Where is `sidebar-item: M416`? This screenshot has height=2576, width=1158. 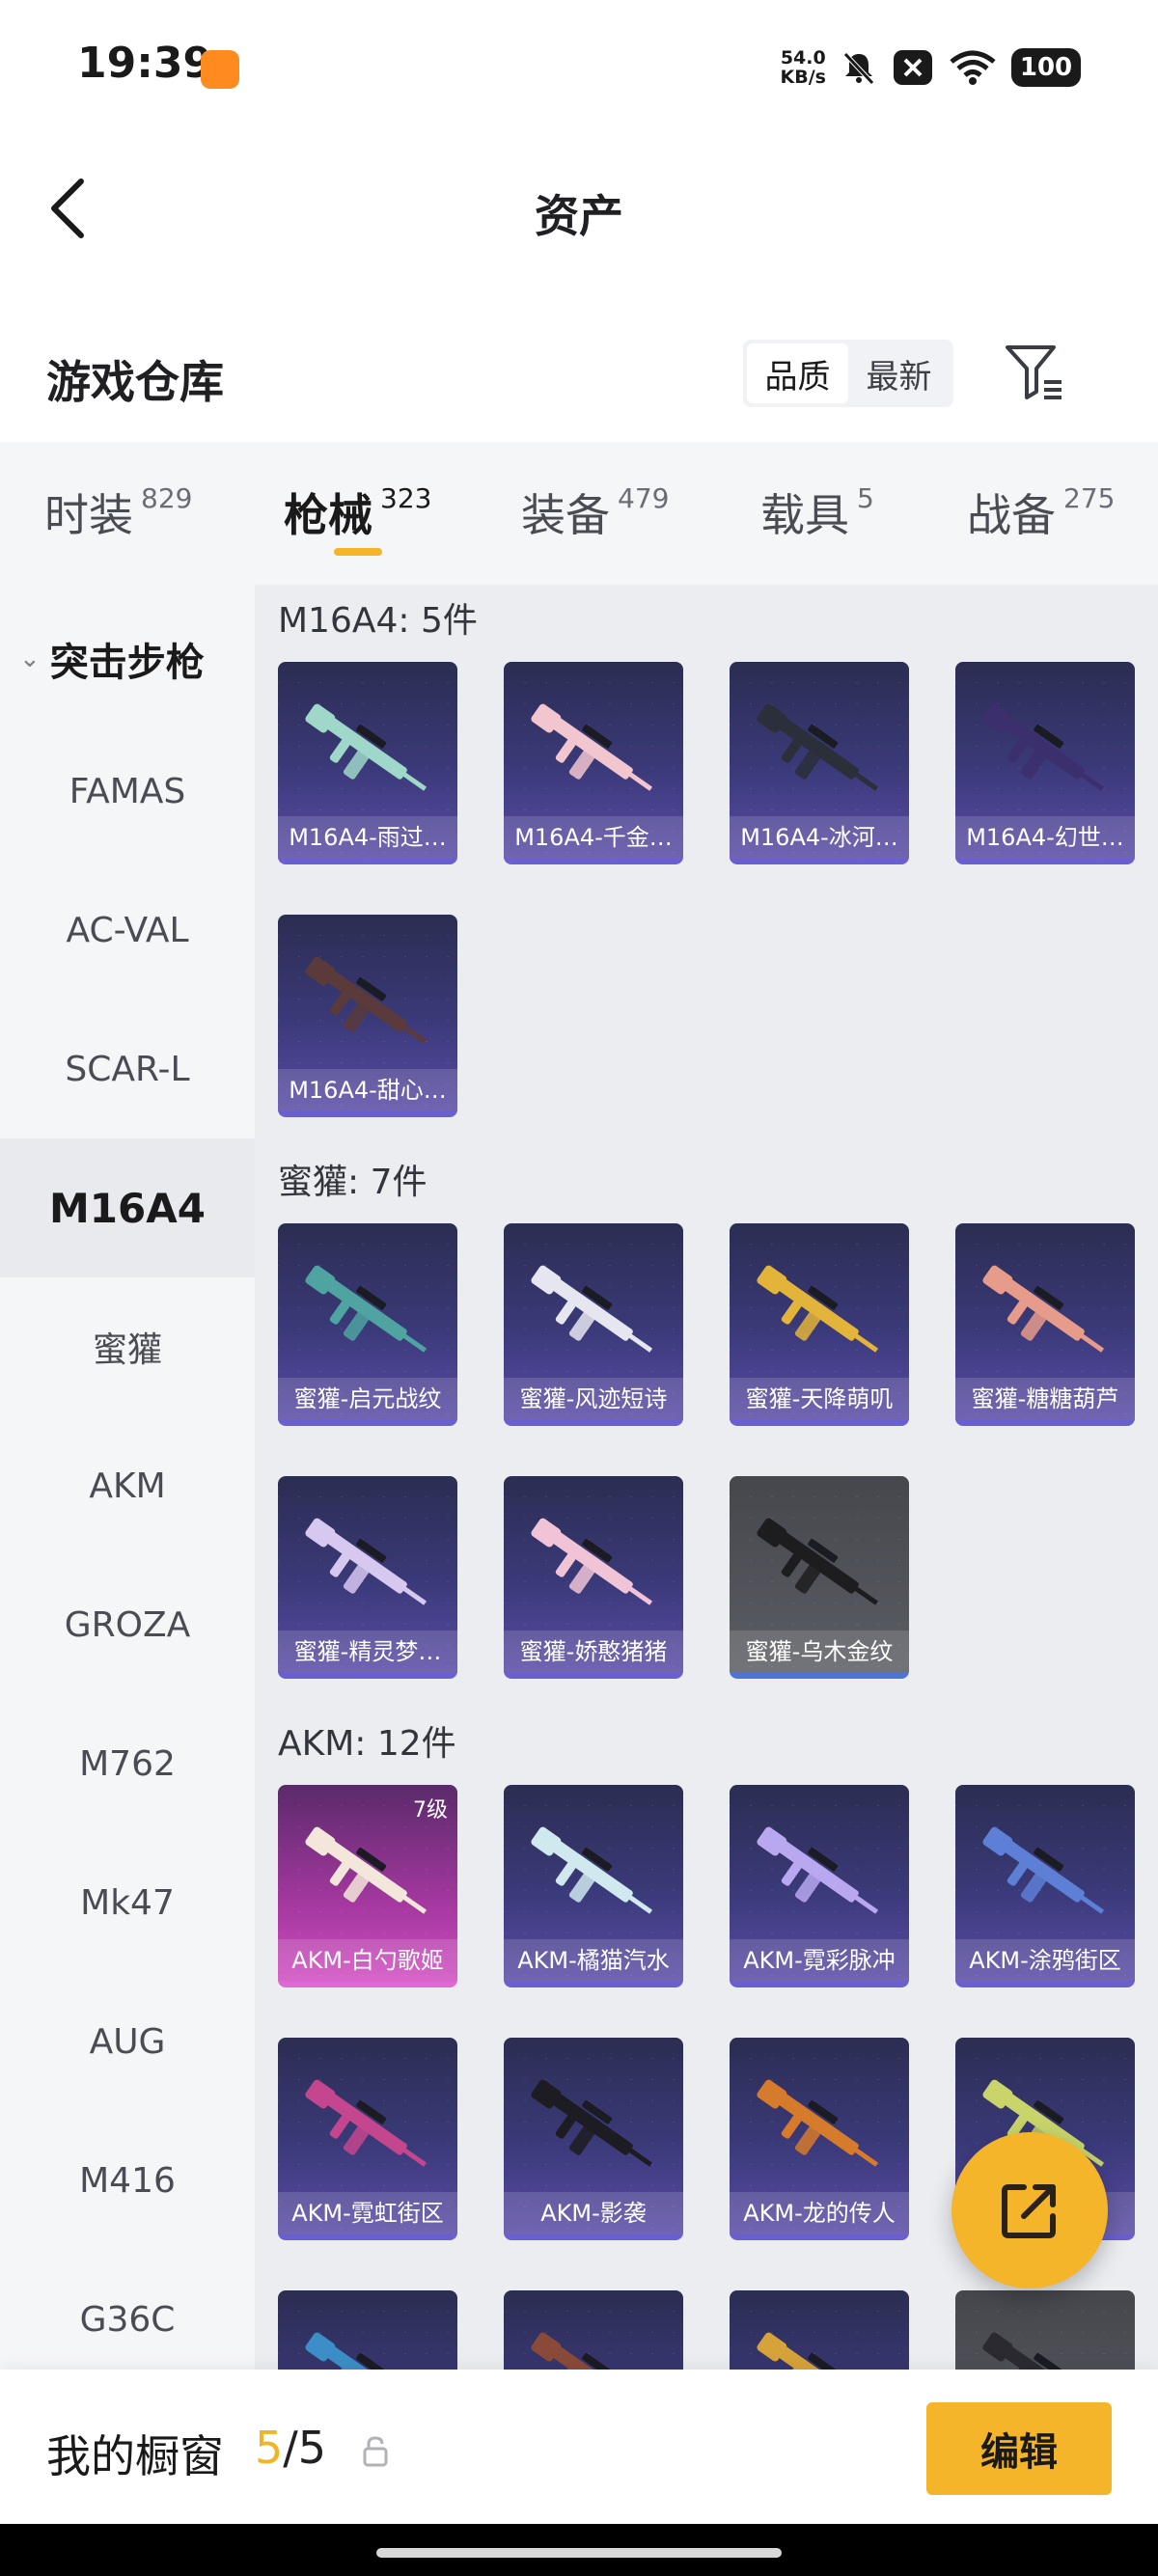
sidebar-item: M416 is located at coordinates (127, 2181).